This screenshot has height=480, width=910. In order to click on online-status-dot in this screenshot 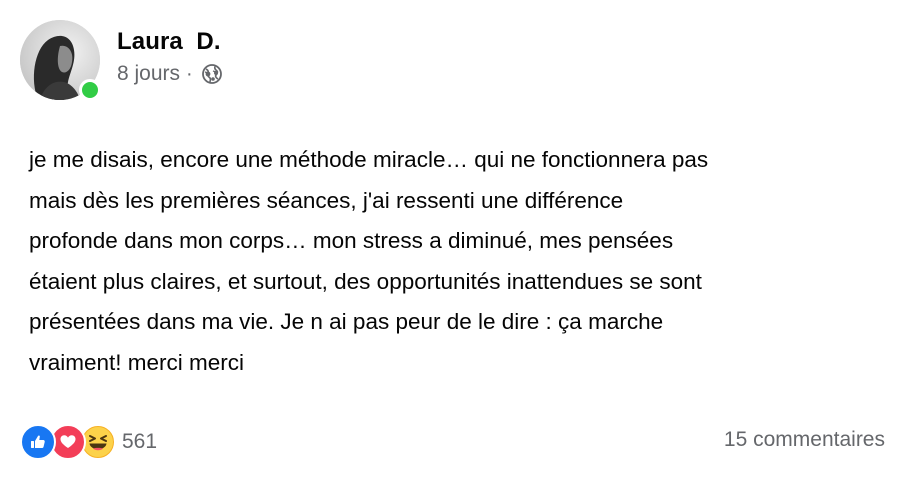, I will do `click(90, 90)`.